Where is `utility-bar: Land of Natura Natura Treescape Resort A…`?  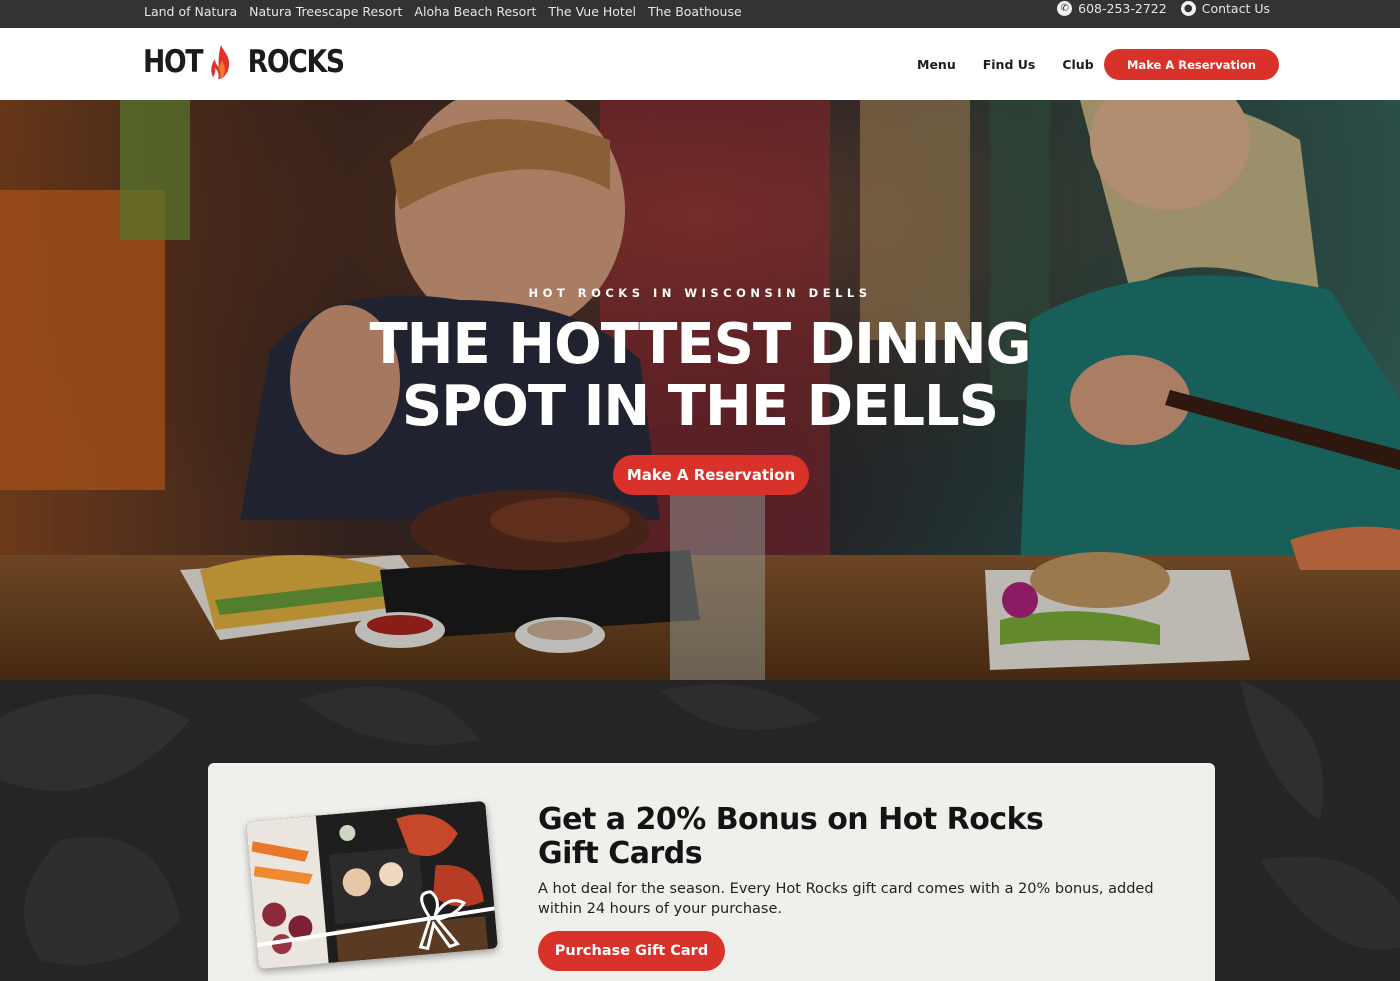 utility-bar: Land of Natura Natura Treescape Resort A… is located at coordinates (700, 14).